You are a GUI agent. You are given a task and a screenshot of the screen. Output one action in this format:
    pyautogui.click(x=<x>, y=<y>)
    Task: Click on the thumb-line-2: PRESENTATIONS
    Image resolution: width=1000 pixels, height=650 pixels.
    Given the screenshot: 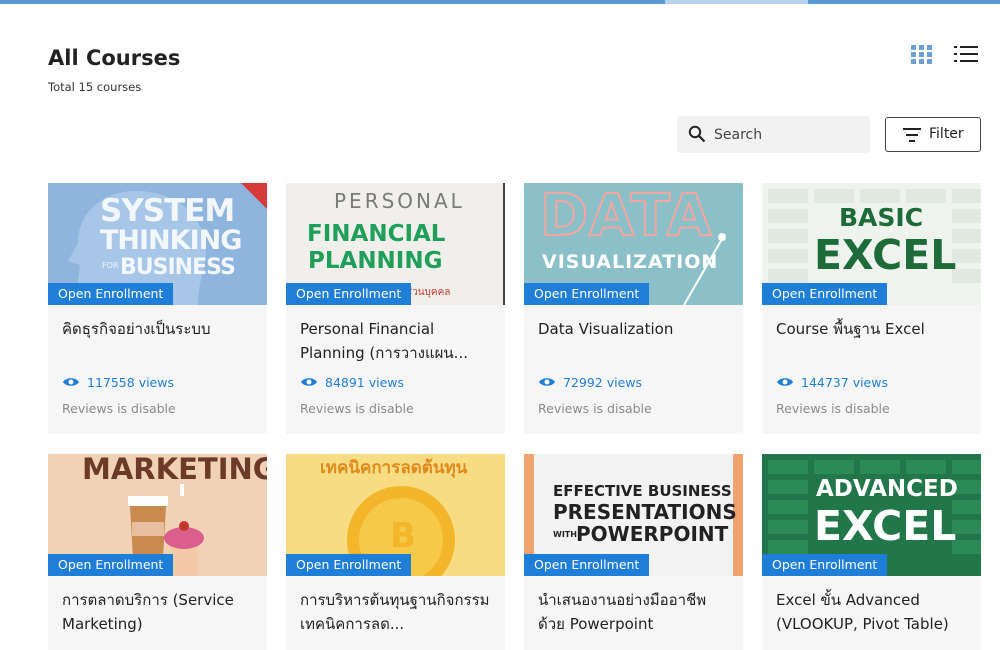 What is the action you would take?
    pyautogui.click(x=645, y=512)
    